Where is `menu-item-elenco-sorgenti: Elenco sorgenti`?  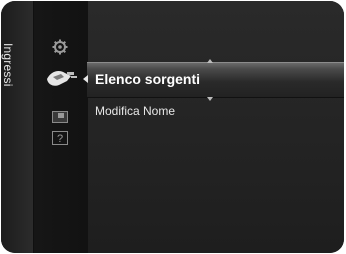 menu-item-elenco-sorgenti: Elenco sorgenti is located at coordinates (147, 79).